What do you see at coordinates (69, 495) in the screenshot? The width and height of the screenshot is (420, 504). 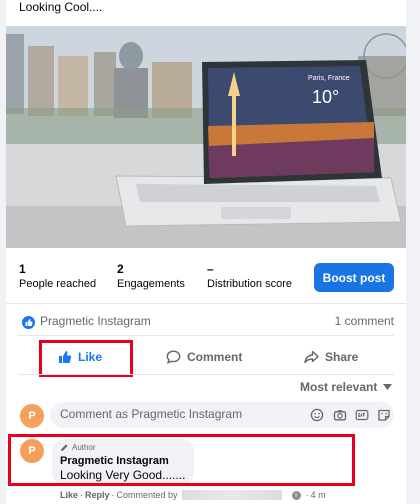 I see `comment-like-link: Like` at bounding box center [69, 495].